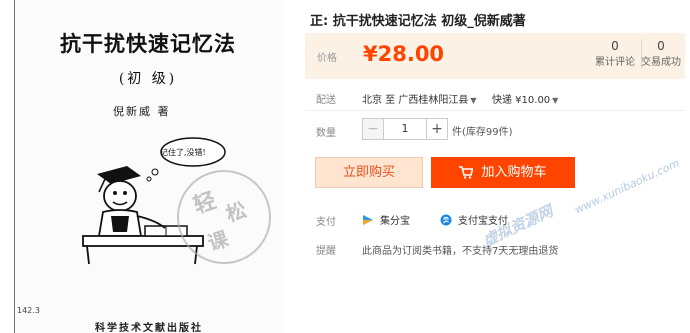 Image resolution: width=690 pixels, height=333 pixels. What do you see at coordinates (142, 111) in the screenshot?
I see `cover-author: 倪新威 著` at bounding box center [142, 111].